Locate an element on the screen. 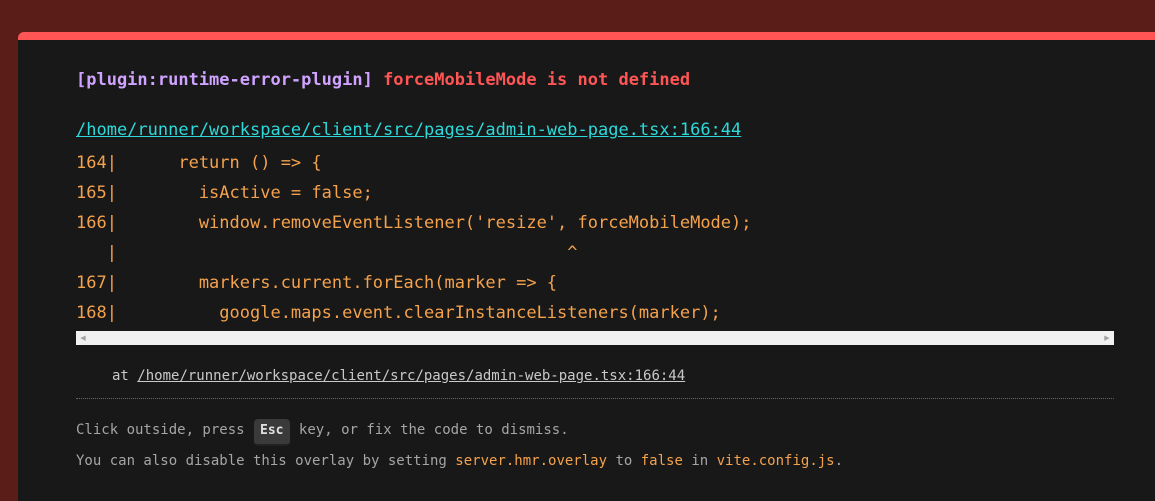 Image resolution: width=1155 pixels, height=501 pixels. config-file-code: vite.config.js is located at coordinates (775, 461).